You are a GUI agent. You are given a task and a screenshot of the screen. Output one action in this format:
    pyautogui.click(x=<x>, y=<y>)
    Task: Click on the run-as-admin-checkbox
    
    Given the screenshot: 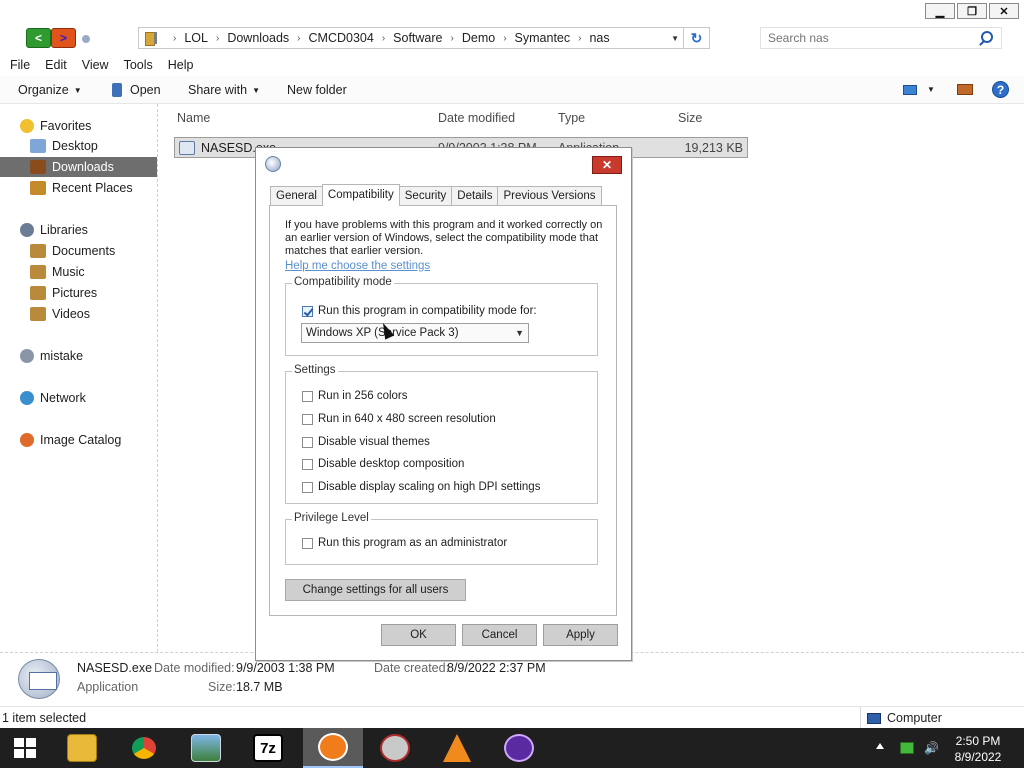 What is the action you would take?
    pyautogui.click(x=307, y=543)
    